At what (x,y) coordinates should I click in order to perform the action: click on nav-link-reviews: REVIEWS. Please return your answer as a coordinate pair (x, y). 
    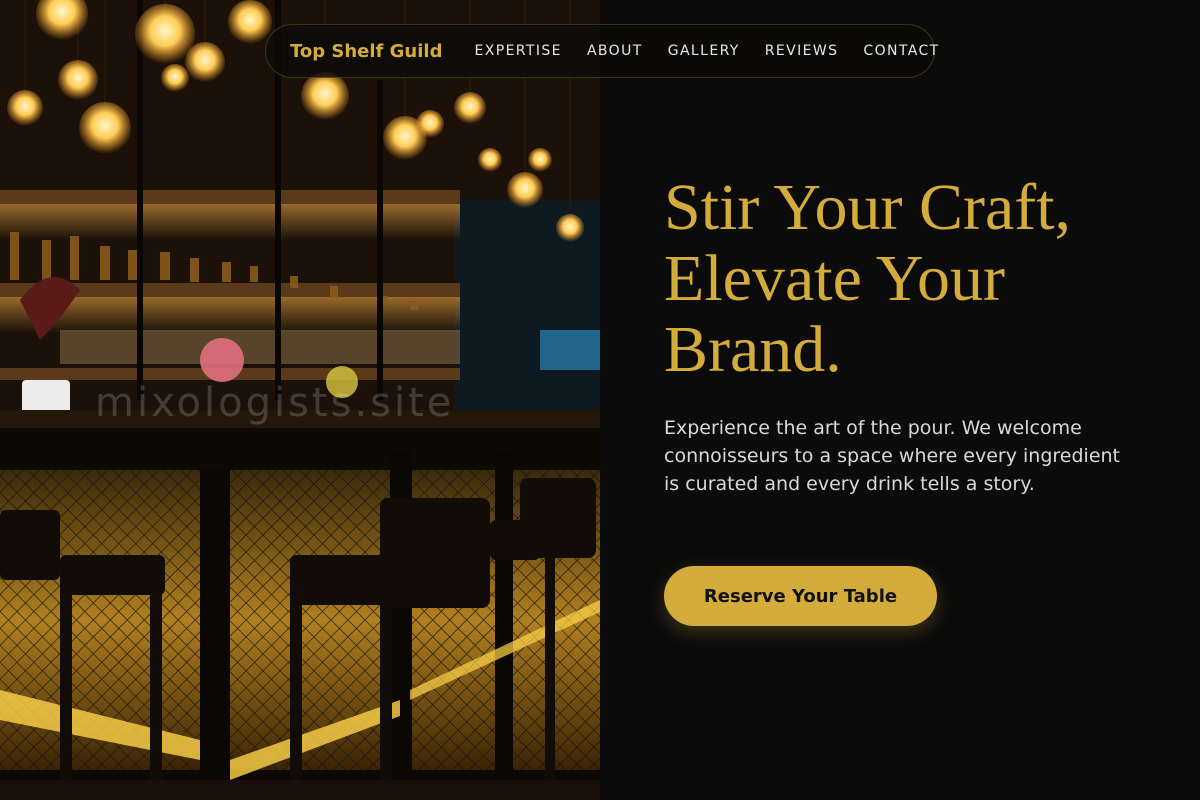
    Looking at the image, I should click on (802, 51).